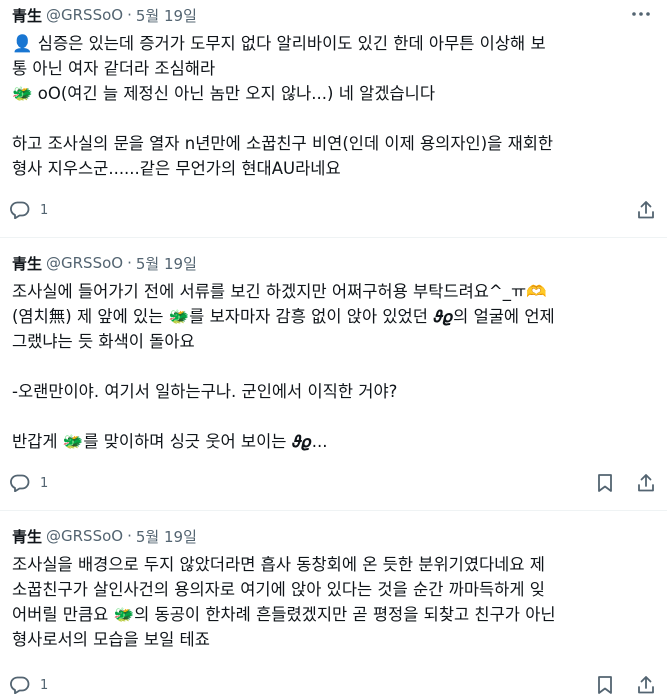  Describe the element at coordinates (205, 391) in the screenshot. I see `tweet-line: -오랜만이야. 여기서 일하는구나. 군인에서 이직한 거야?` at that location.